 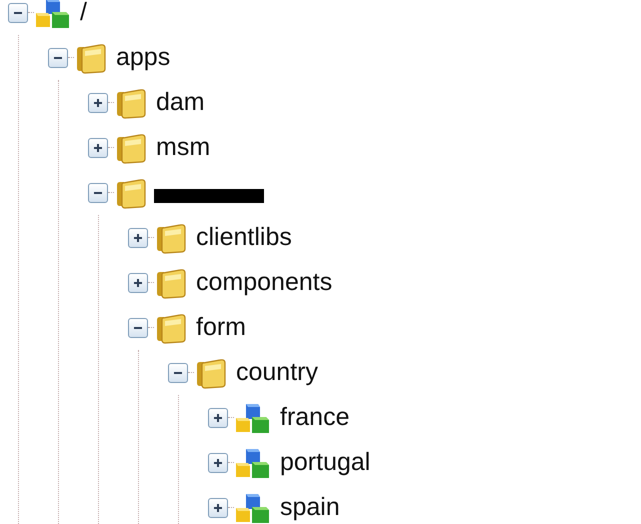 What do you see at coordinates (325, 462) in the screenshot?
I see `node-label: portugal` at bounding box center [325, 462].